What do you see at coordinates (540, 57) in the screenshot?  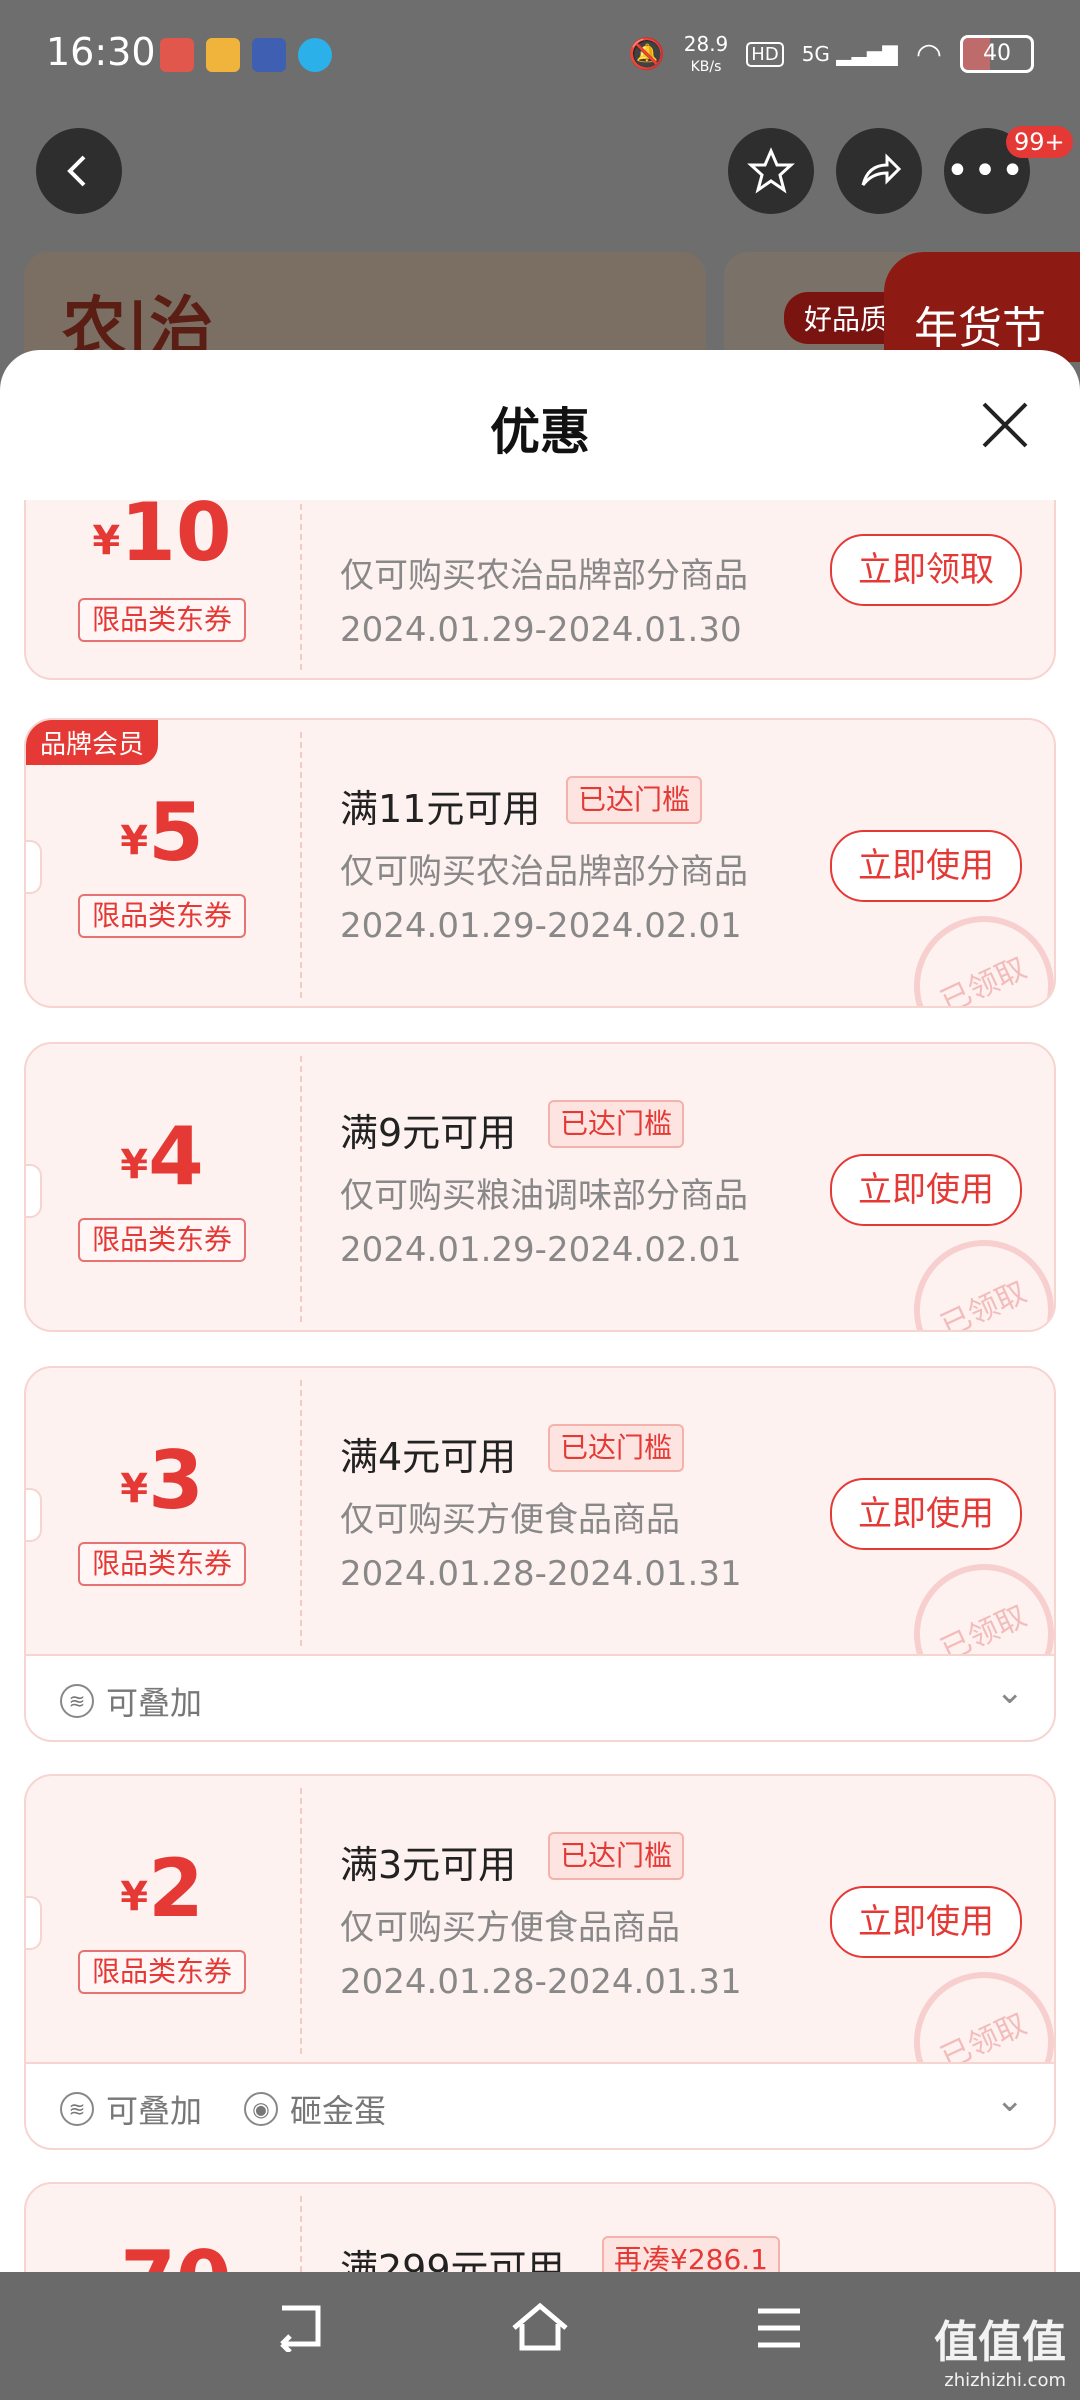 I see `status-bar: 16:30 🔕 28.9 KB/s HD 5G ▂▃▅▇ ◠ 40` at bounding box center [540, 57].